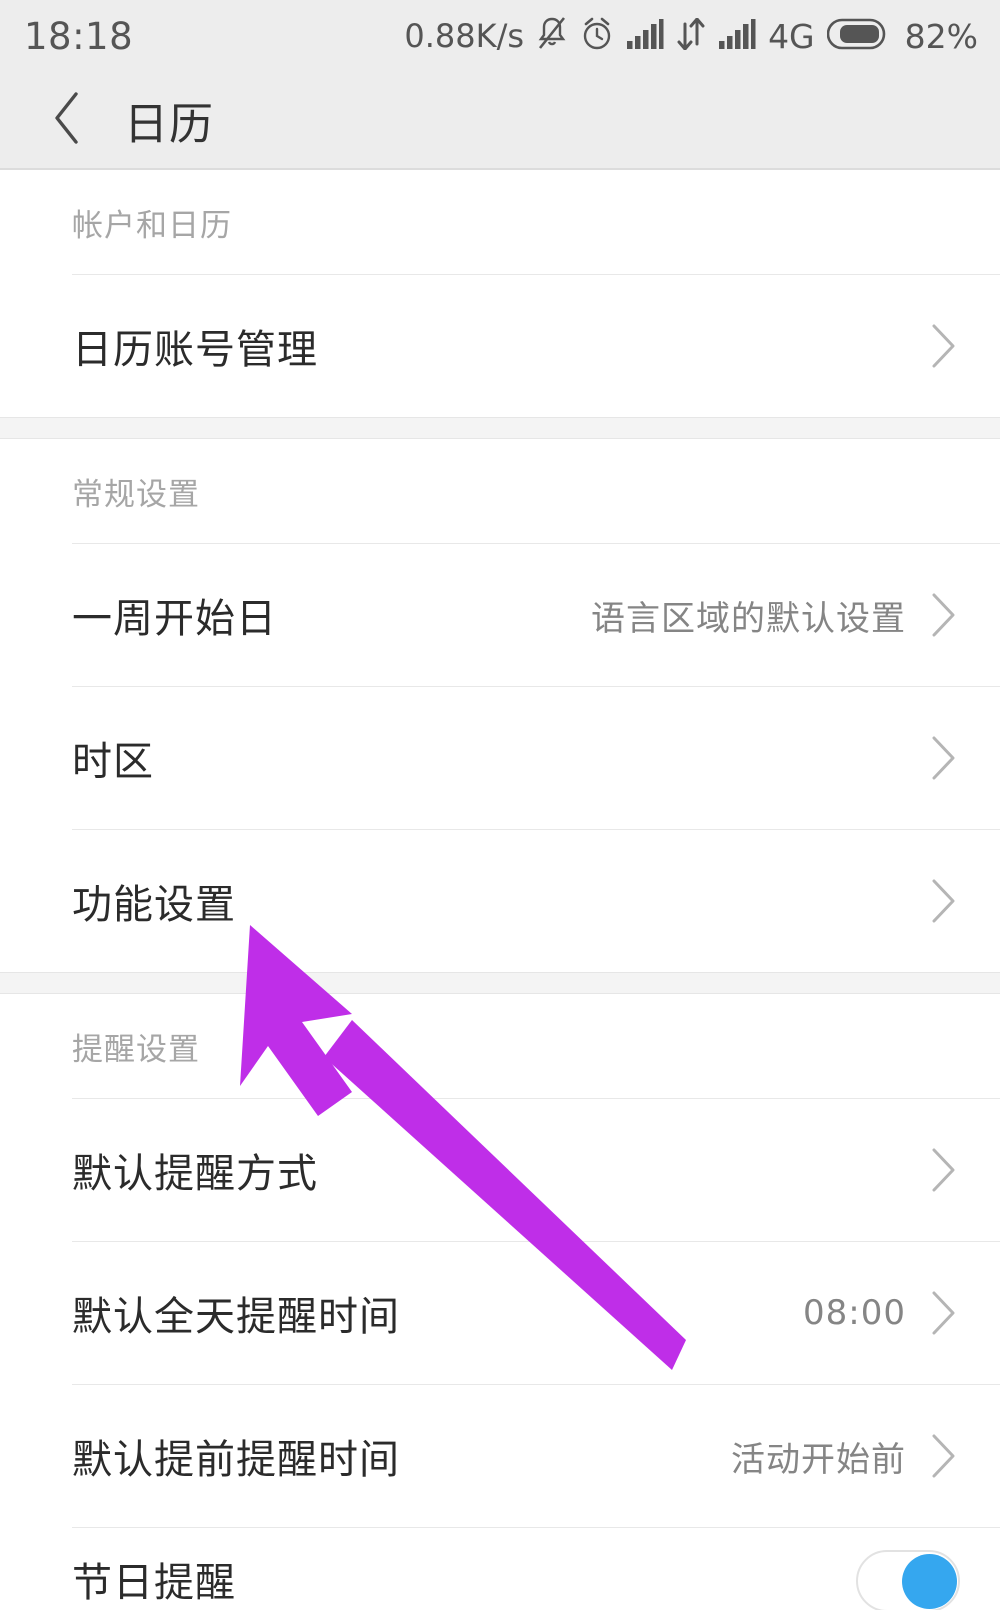 The height and width of the screenshot is (1610, 1000). What do you see at coordinates (152, 225) in the screenshot?
I see `section-title: 帐户和日历` at bounding box center [152, 225].